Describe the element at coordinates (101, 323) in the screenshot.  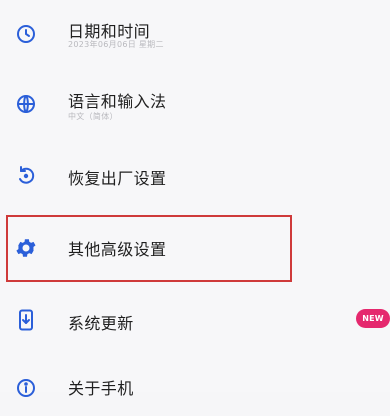
I see `settings-item-label: 系统更新` at that location.